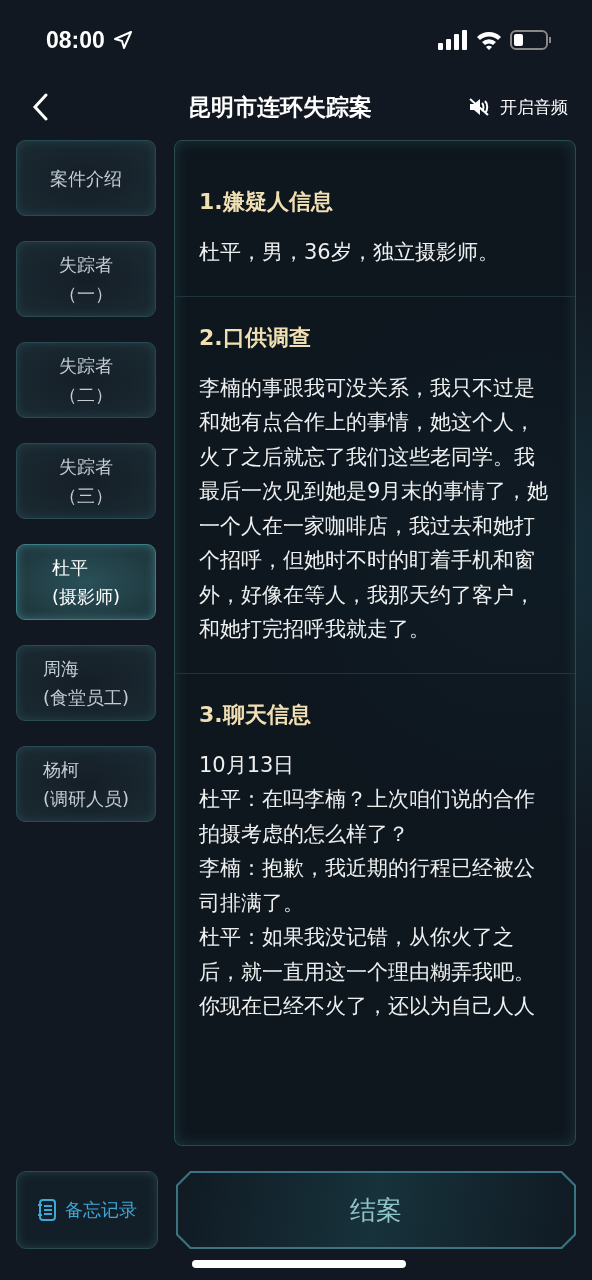 This screenshot has width=592, height=1280. What do you see at coordinates (367, 972) in the screenshot?
I see `section-text: 杜平：如果我没记错，从你火了之后，就一直用这一个理由糊弄我吧。你现在已经不火了，还以为自己人人` at bounding box center [367, 972].